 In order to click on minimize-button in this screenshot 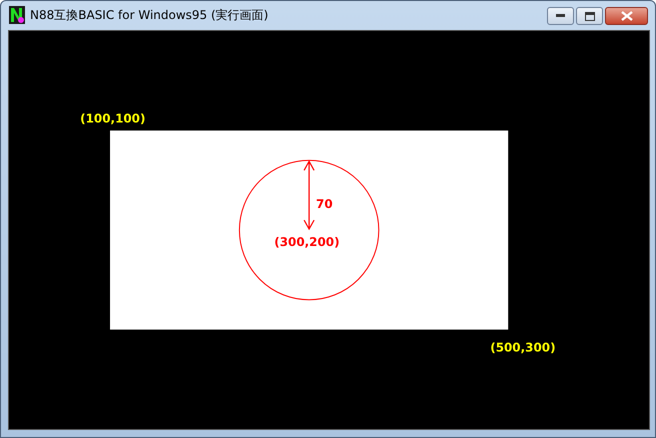, I will do `click(560, 16)`.